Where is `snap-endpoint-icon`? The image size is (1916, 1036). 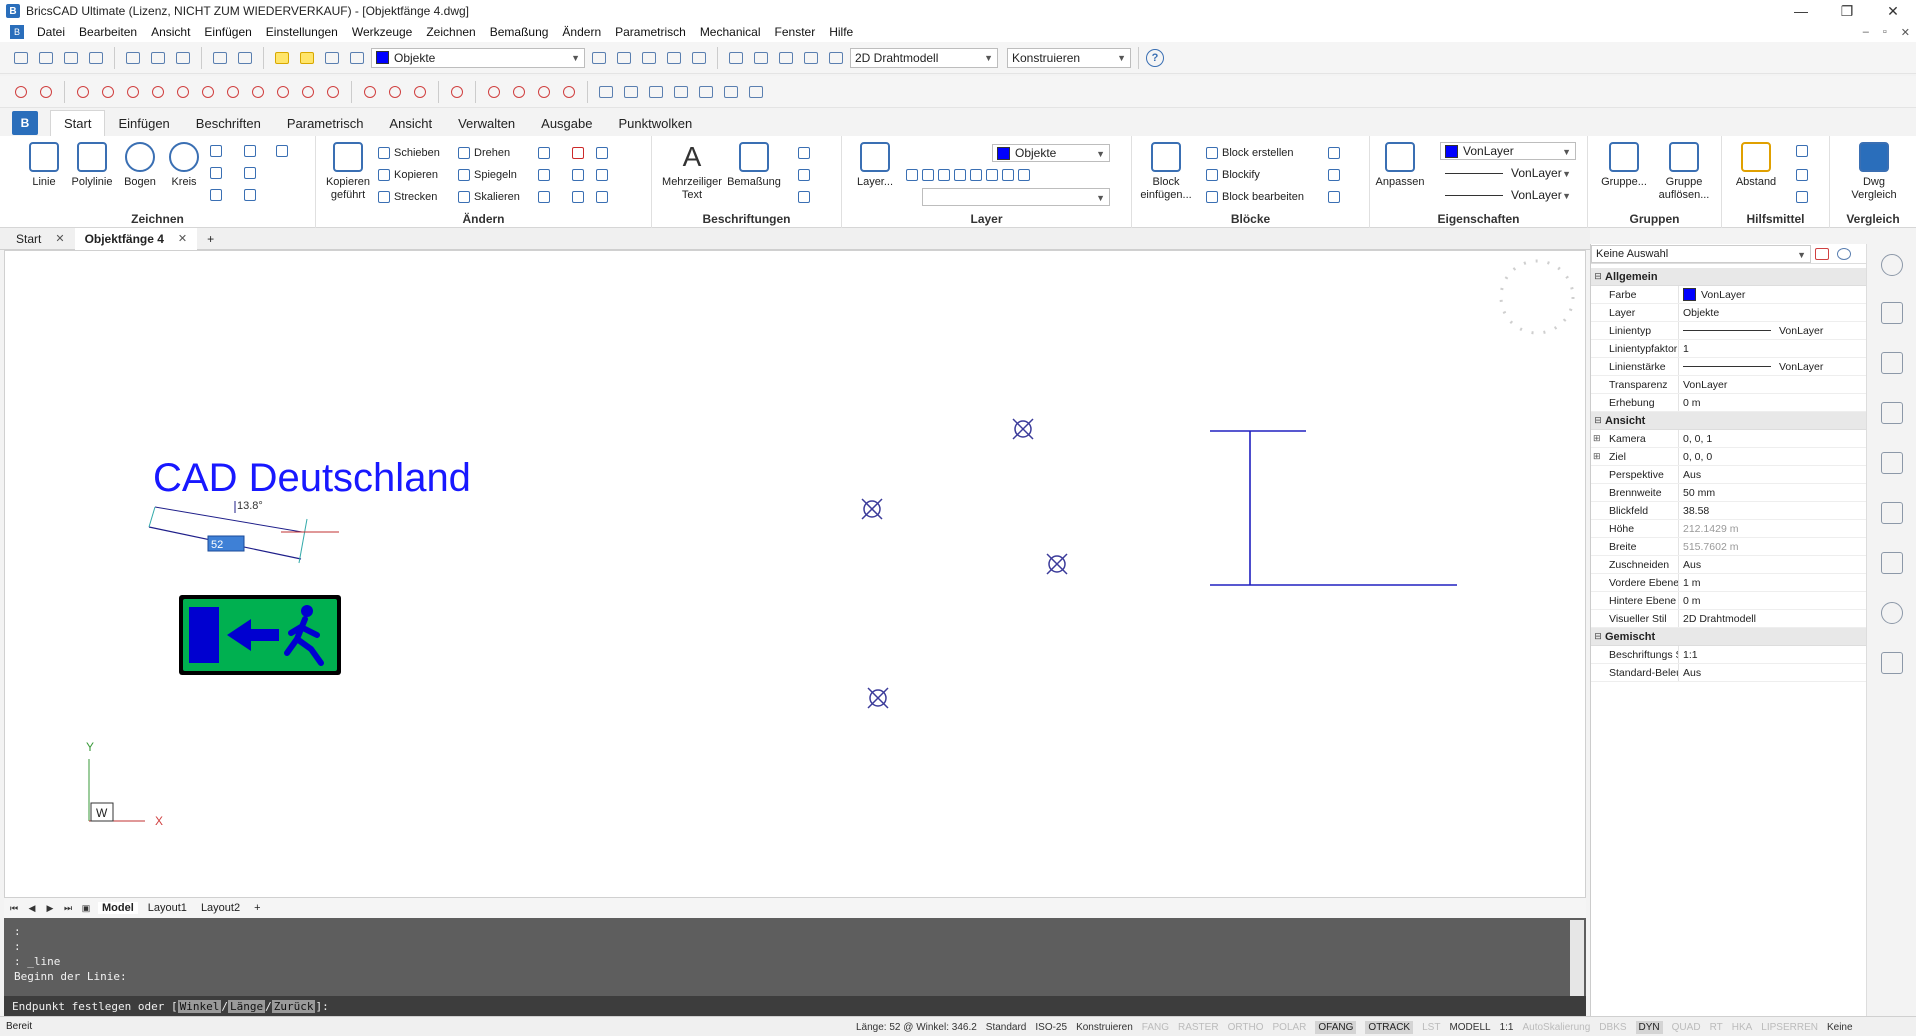
snap-endpoint-icon is located at coordinates (21, 92).